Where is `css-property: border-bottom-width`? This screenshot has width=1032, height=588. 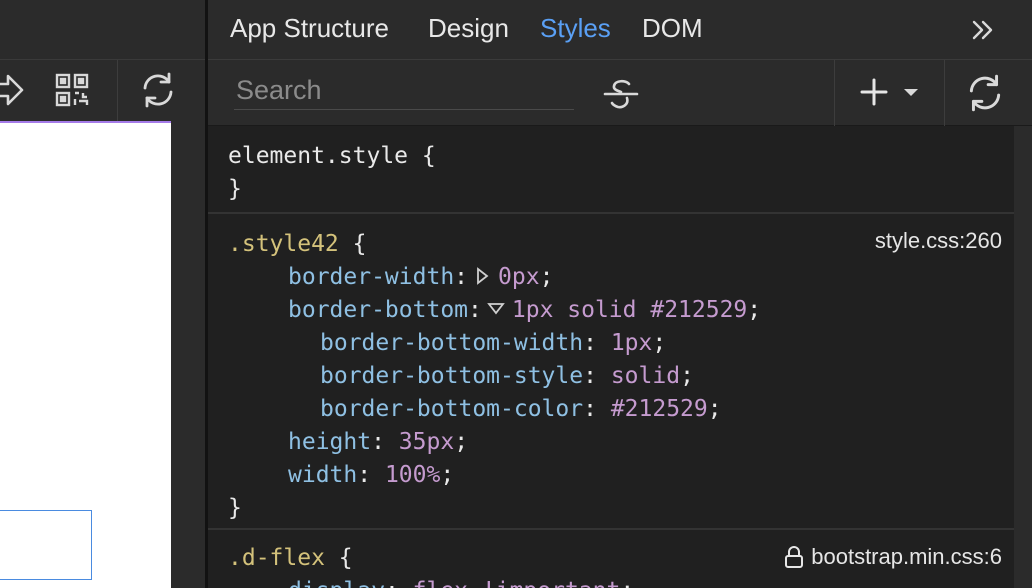 css-property: border-bottom-width is located at coordinates (451, 343).